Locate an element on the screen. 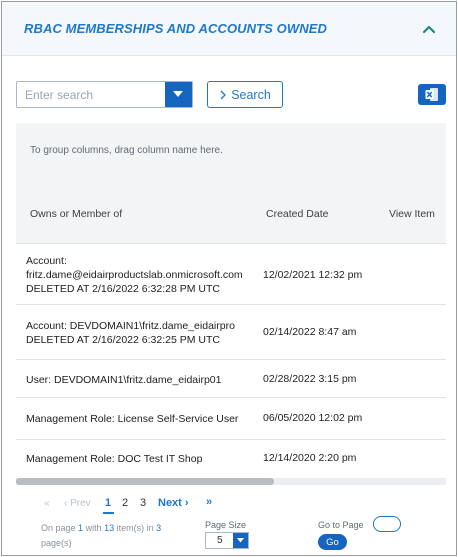 The image size is (458, 557). page-size-dropdown-button is located at coordinates (240, 540).